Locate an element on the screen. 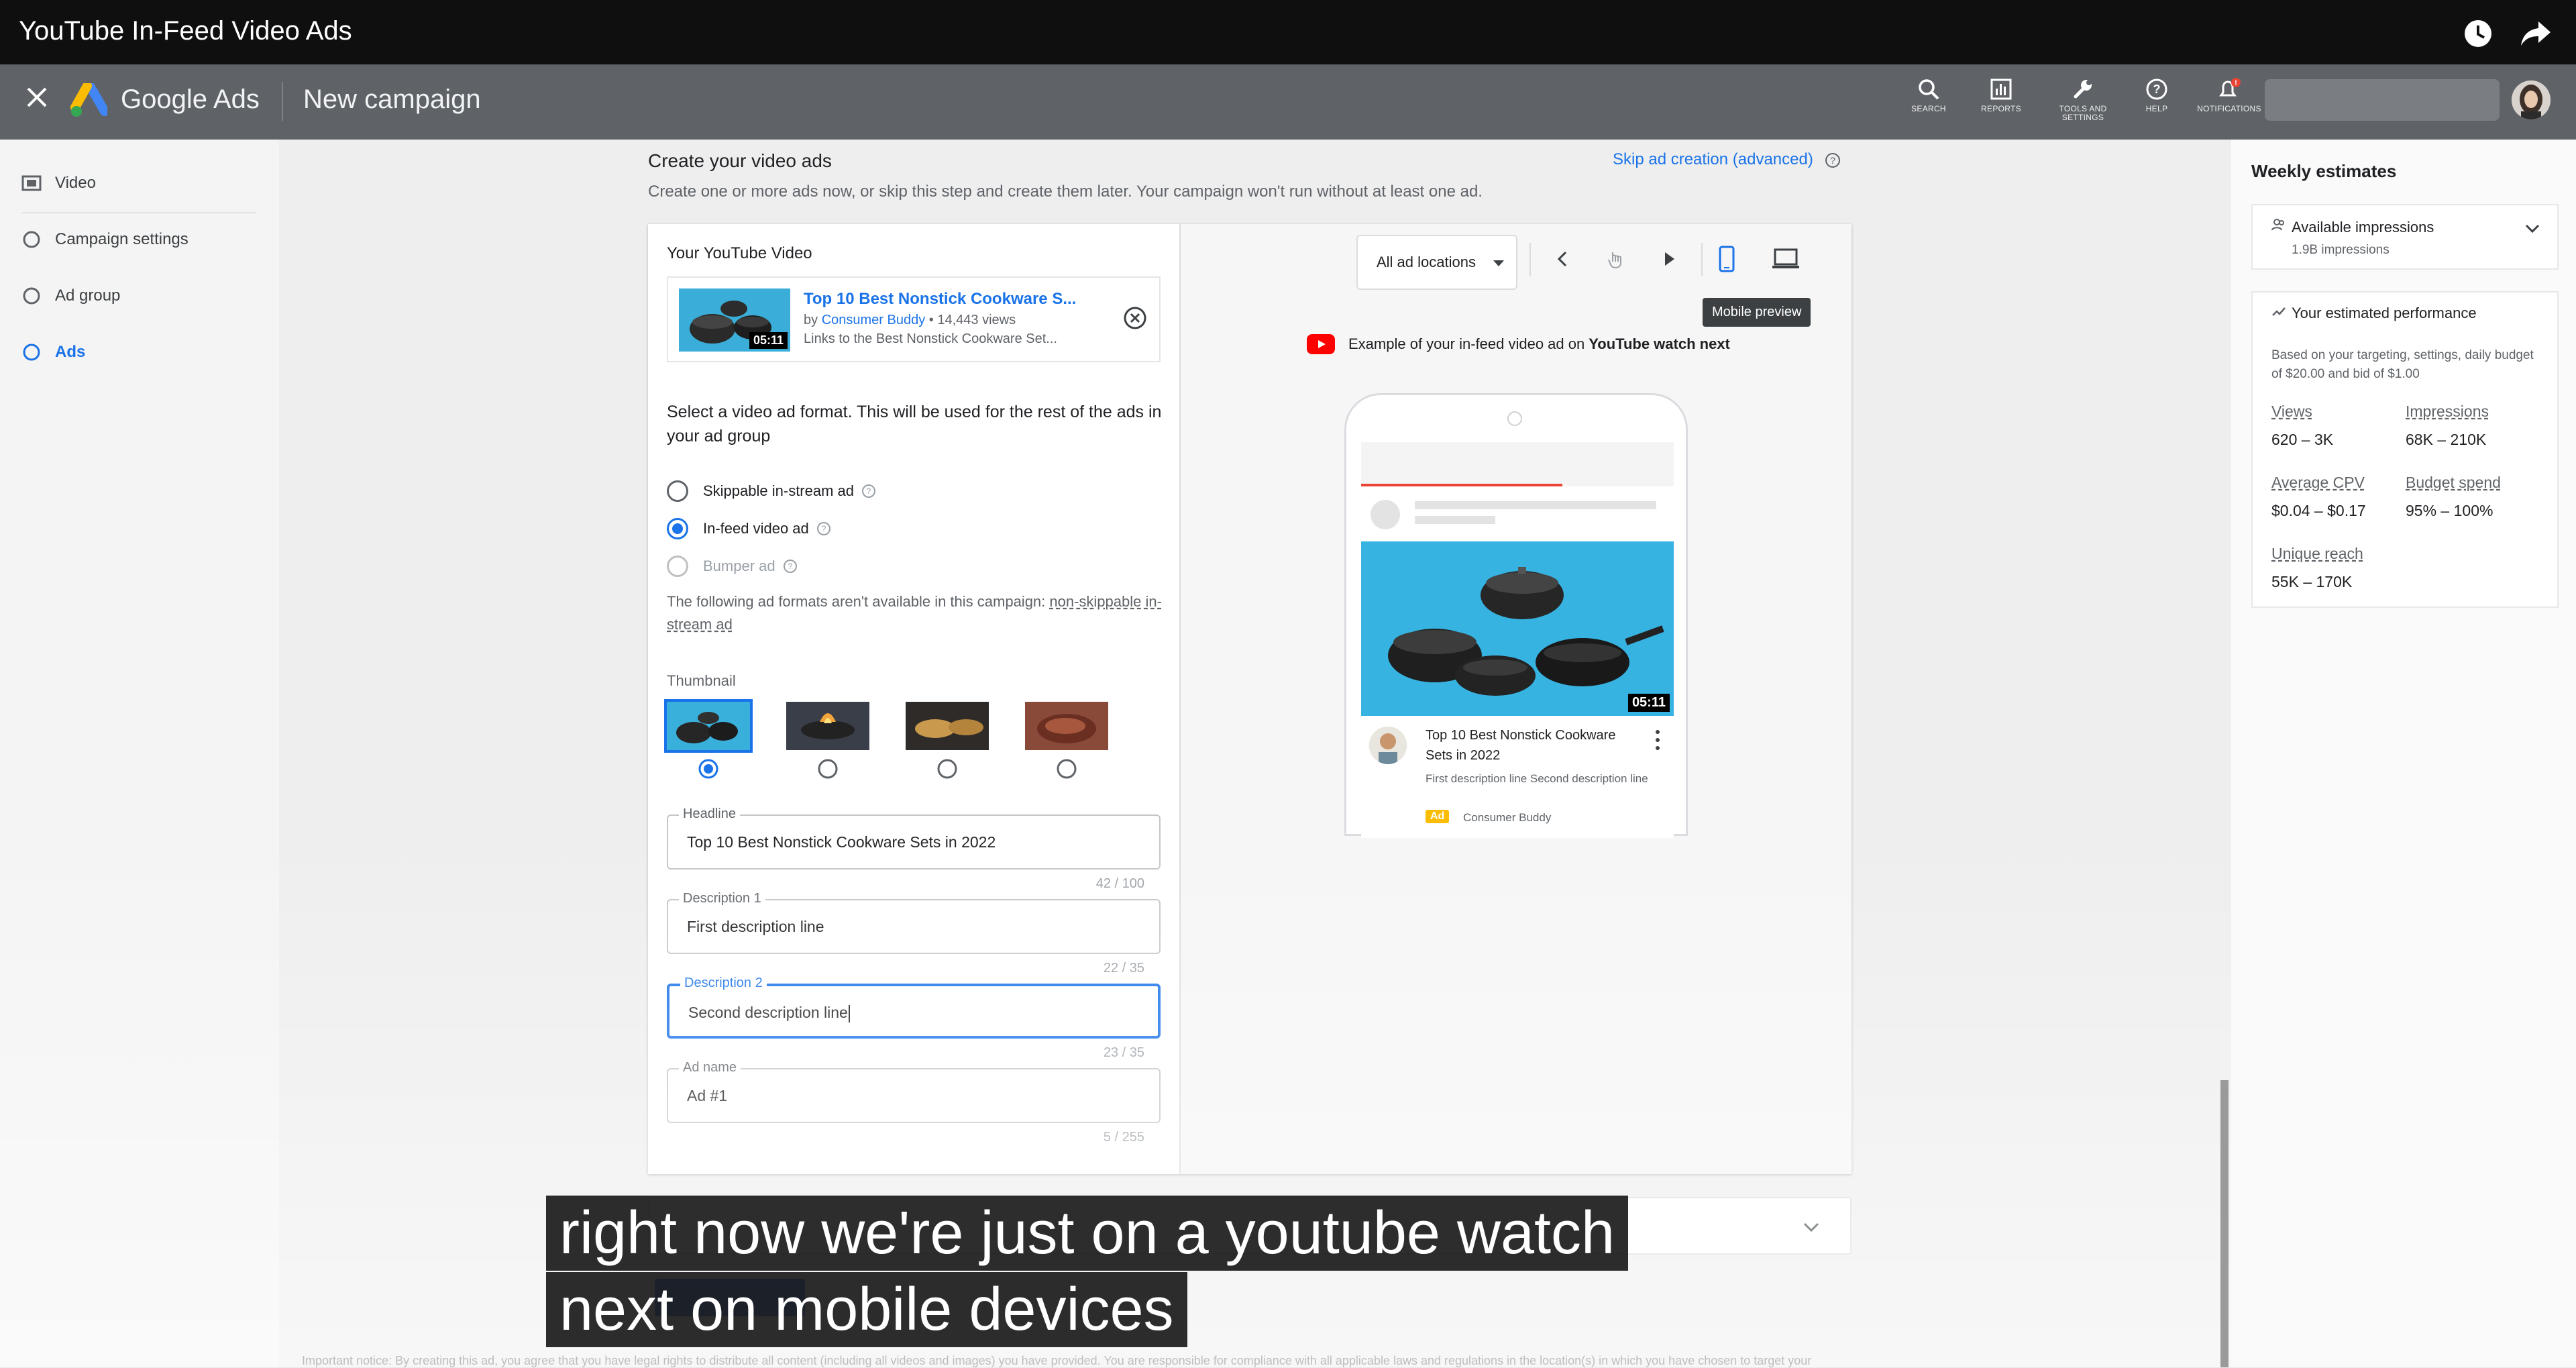 The image size is (2576, 1368). sidebar-item-video: Video is located at coordinates (58, 183).